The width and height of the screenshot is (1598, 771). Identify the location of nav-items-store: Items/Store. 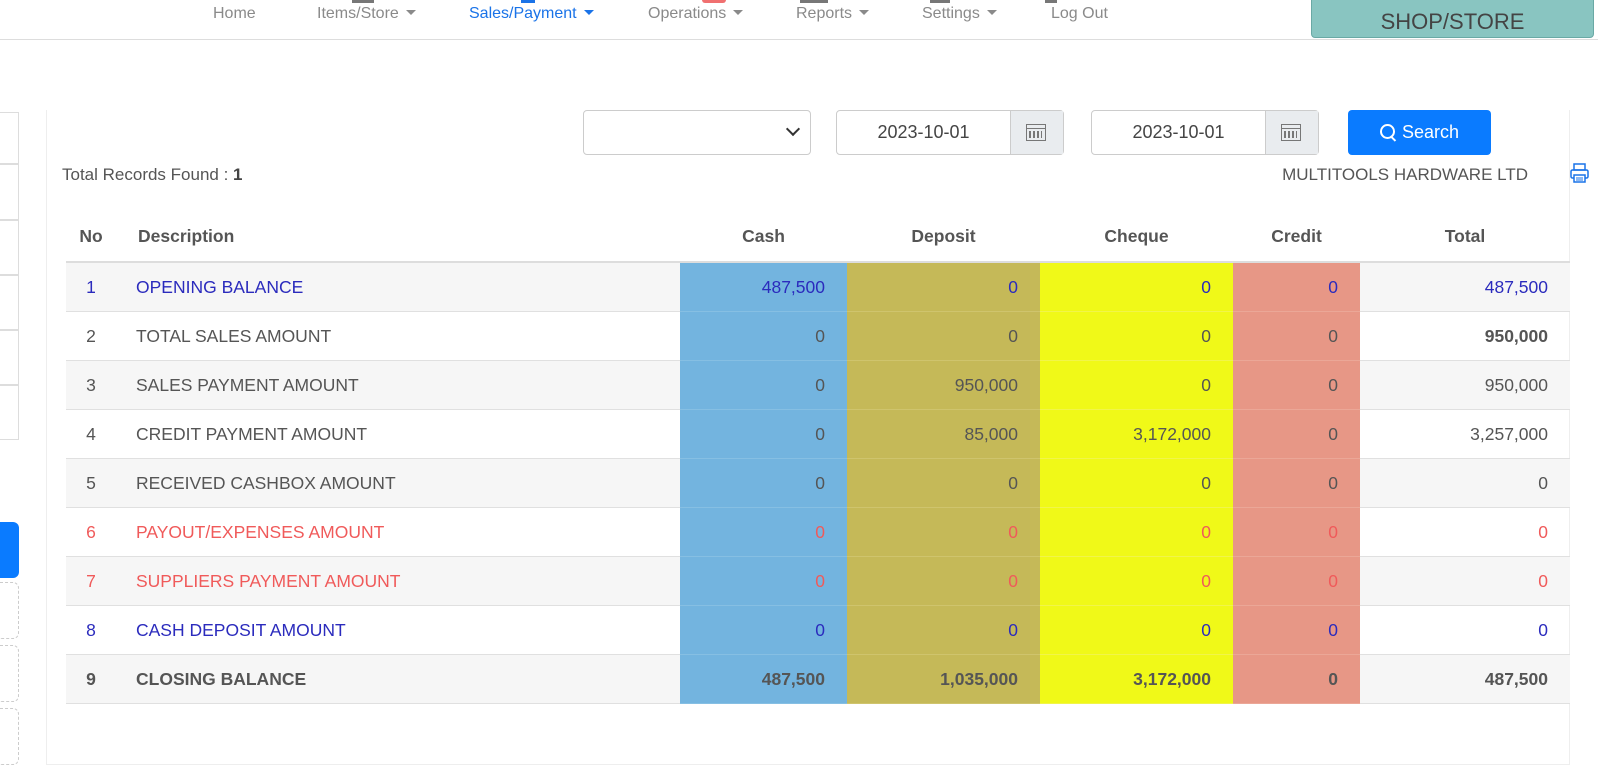
(366, 14).